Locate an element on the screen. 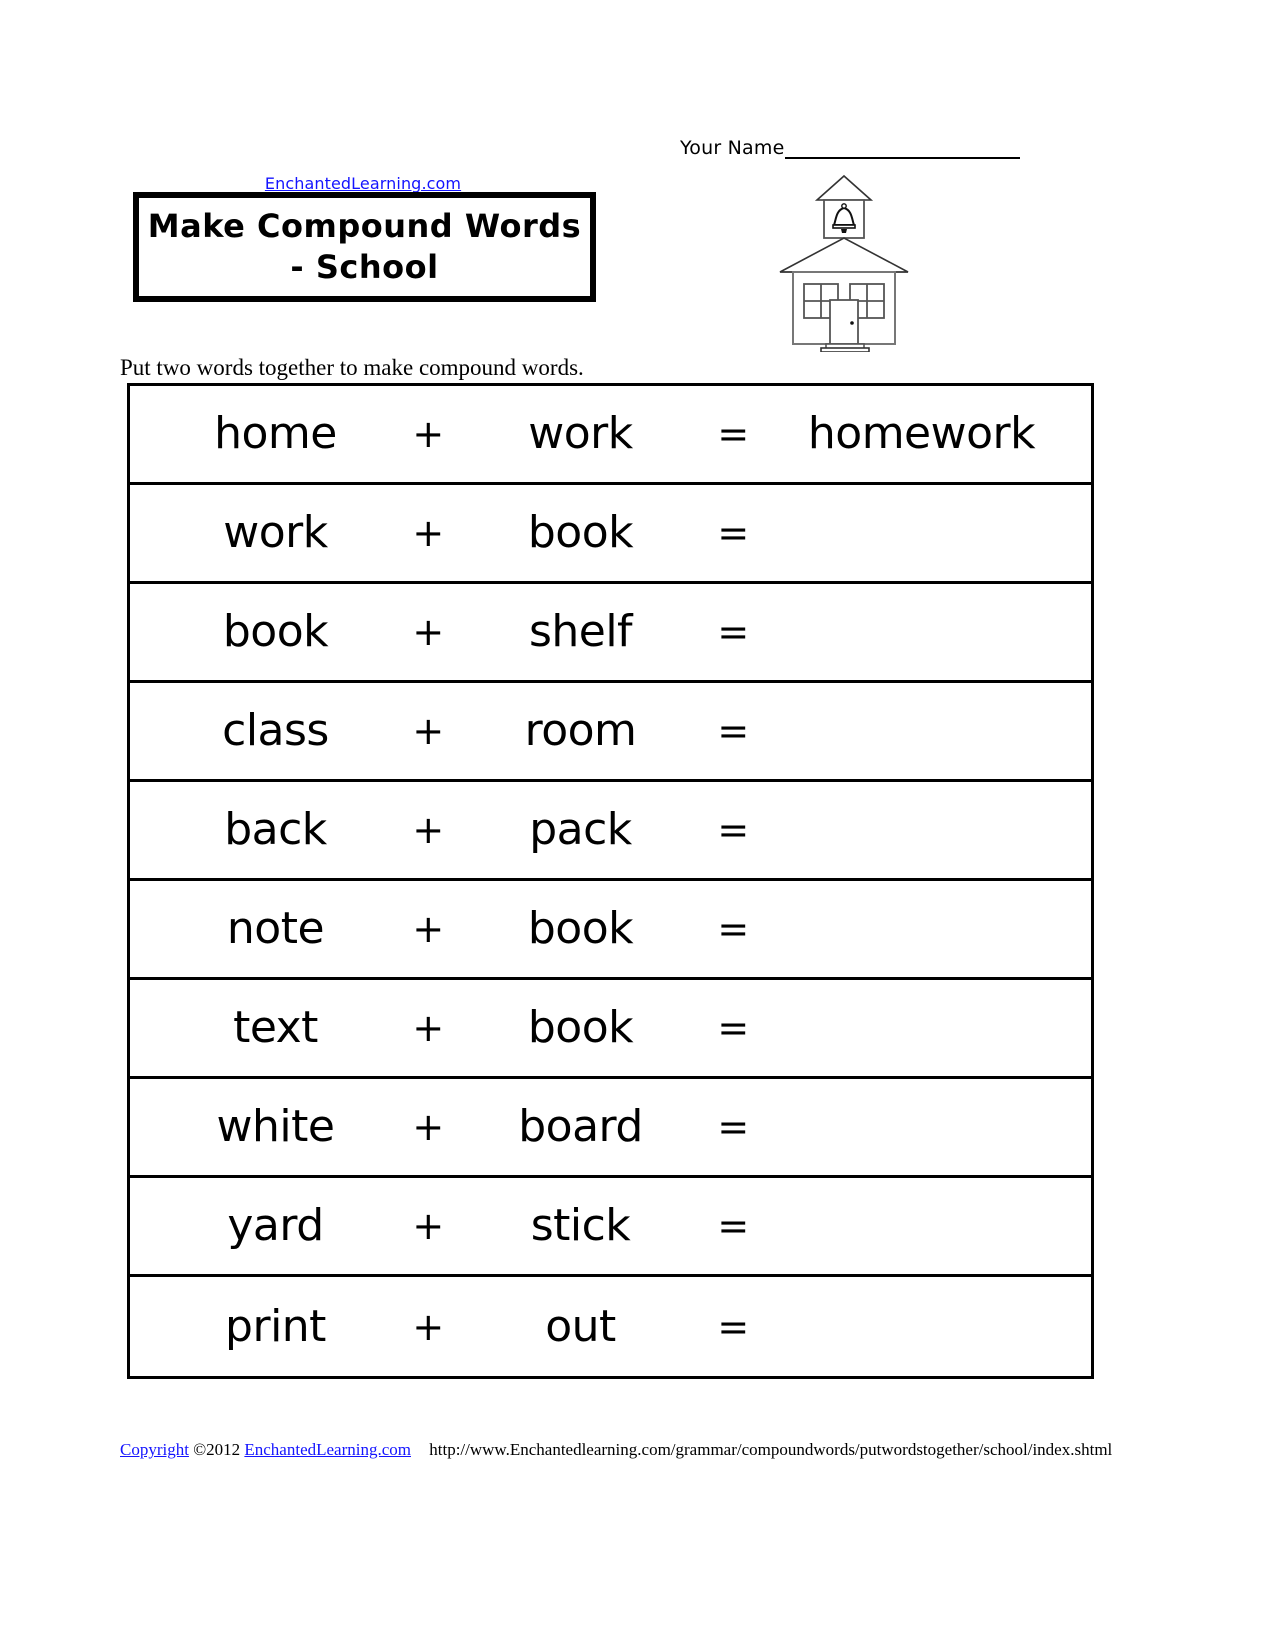 The width and height of the screenshot is (1275, 1649). word-cell-first: print is located at coordinates (275, 1326).